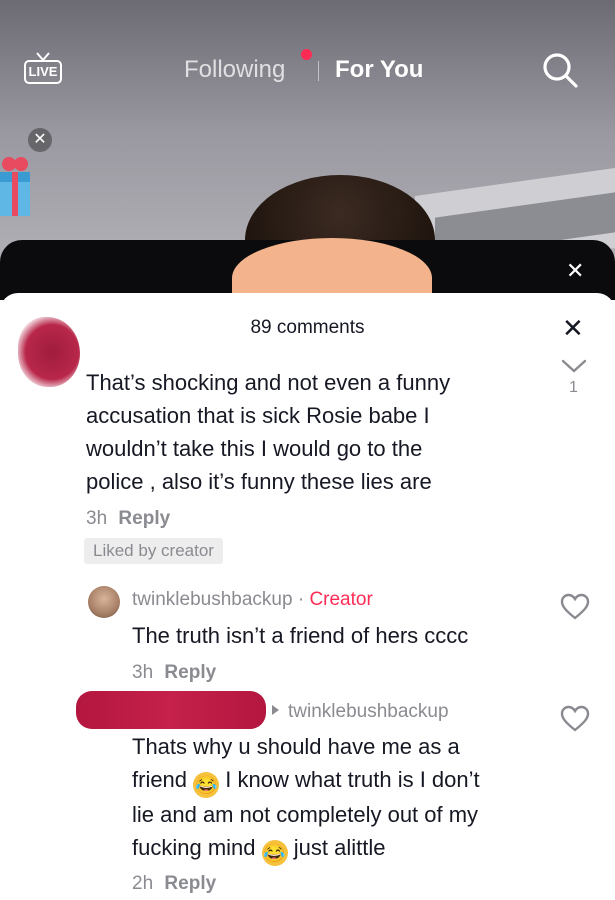  What do you see at coordinates (40, 140) in the screenshot?
I see `close-icon: ✕` at bounding box center [40, 140].